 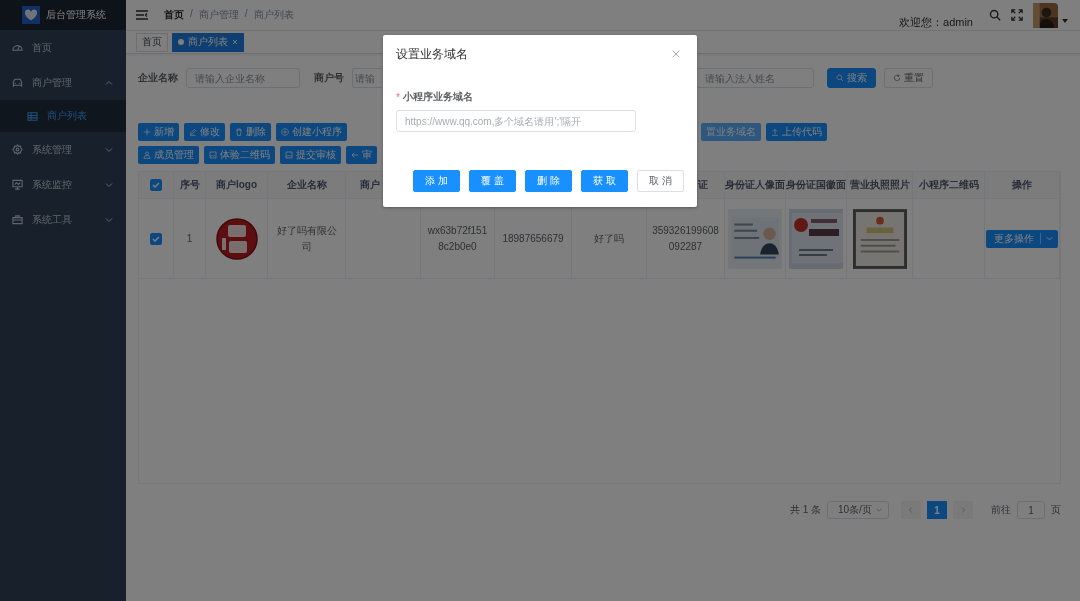 What do you see at coordinates (307, 239) in the screenshot?
I see `table-cell: 好了吗有限公司` at bounding box center [307, 239].